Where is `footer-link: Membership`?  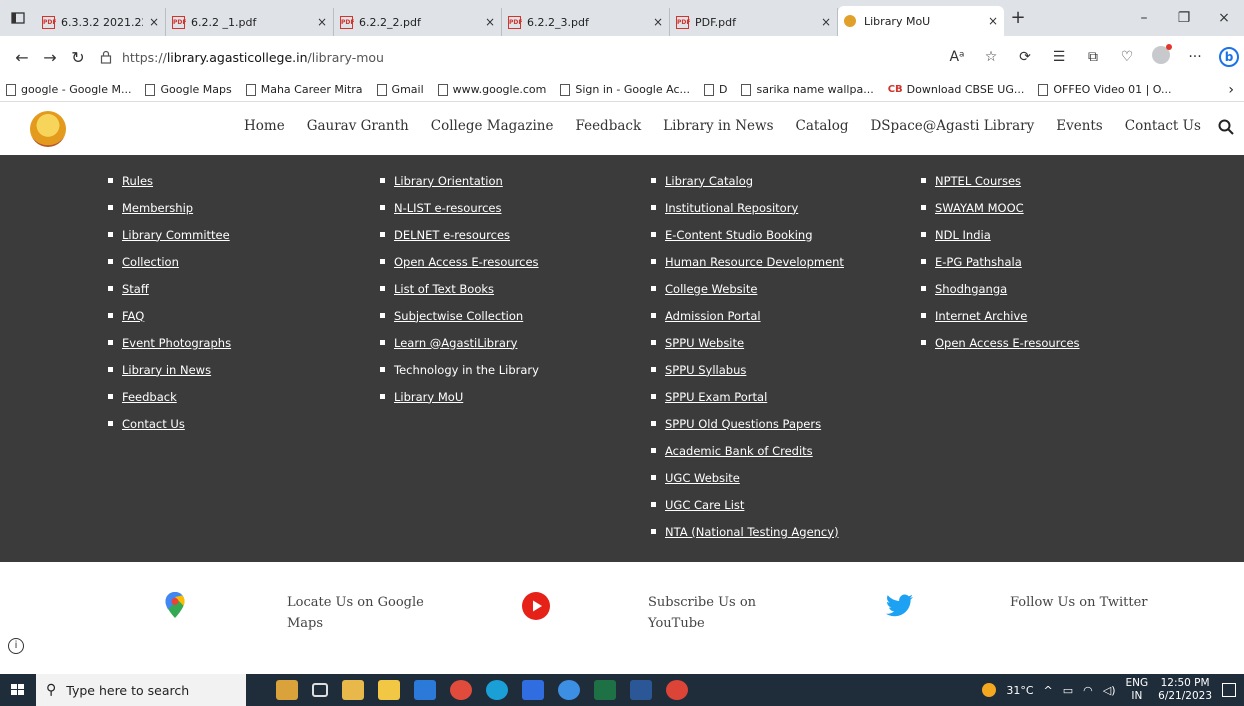
footer-link: Membership is located at coordinates (169, 207).